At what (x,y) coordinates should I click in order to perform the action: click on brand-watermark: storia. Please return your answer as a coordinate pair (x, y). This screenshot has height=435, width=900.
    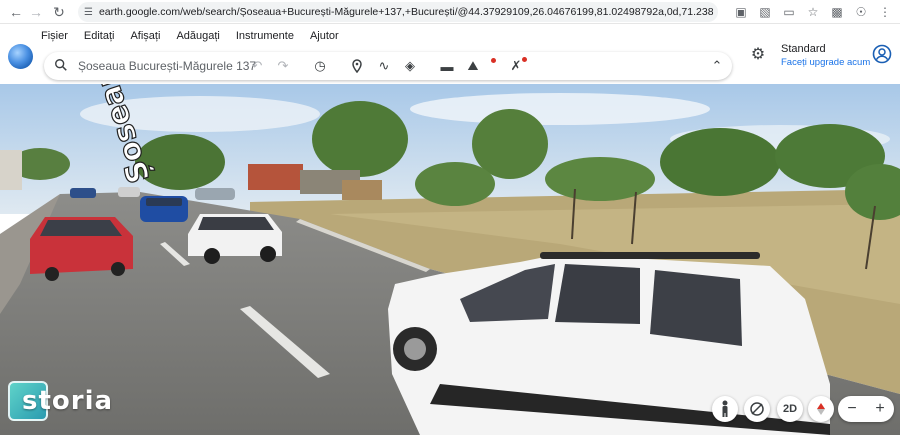
    Looking at the image, I should click on (60, 401).